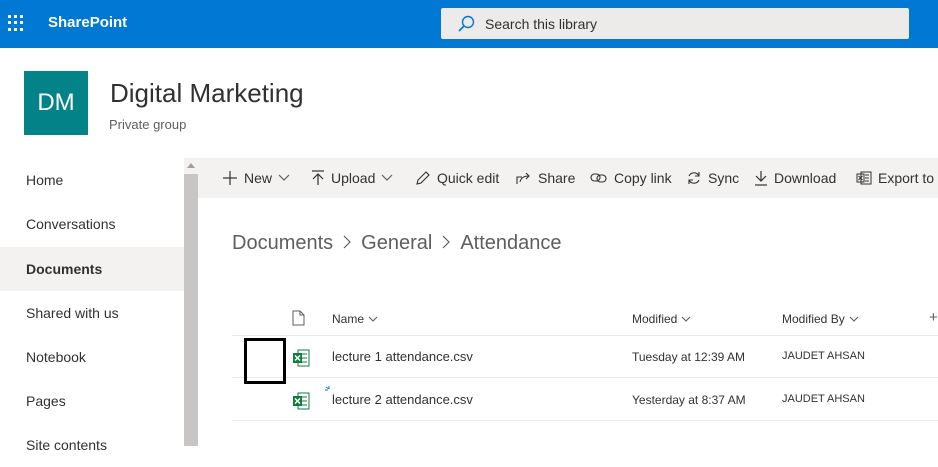 The height and width of the screenshot is (467, 938). Describe the element at coordinates (327, 388) in the screenshot. I see `new-item-sparkle-icon` at that location.